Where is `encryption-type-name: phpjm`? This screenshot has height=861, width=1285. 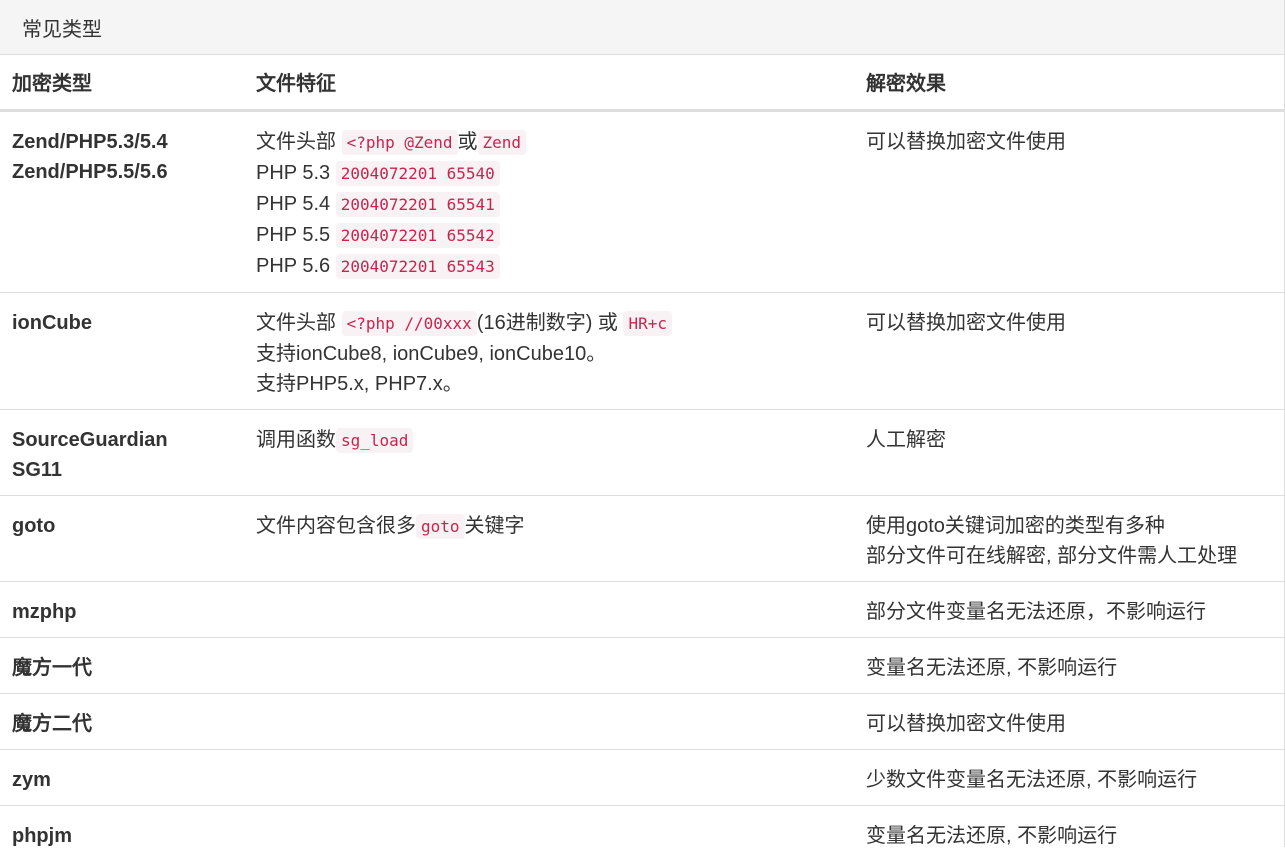 encryption-type-name: phpjm is located at coordinates (42, 835).